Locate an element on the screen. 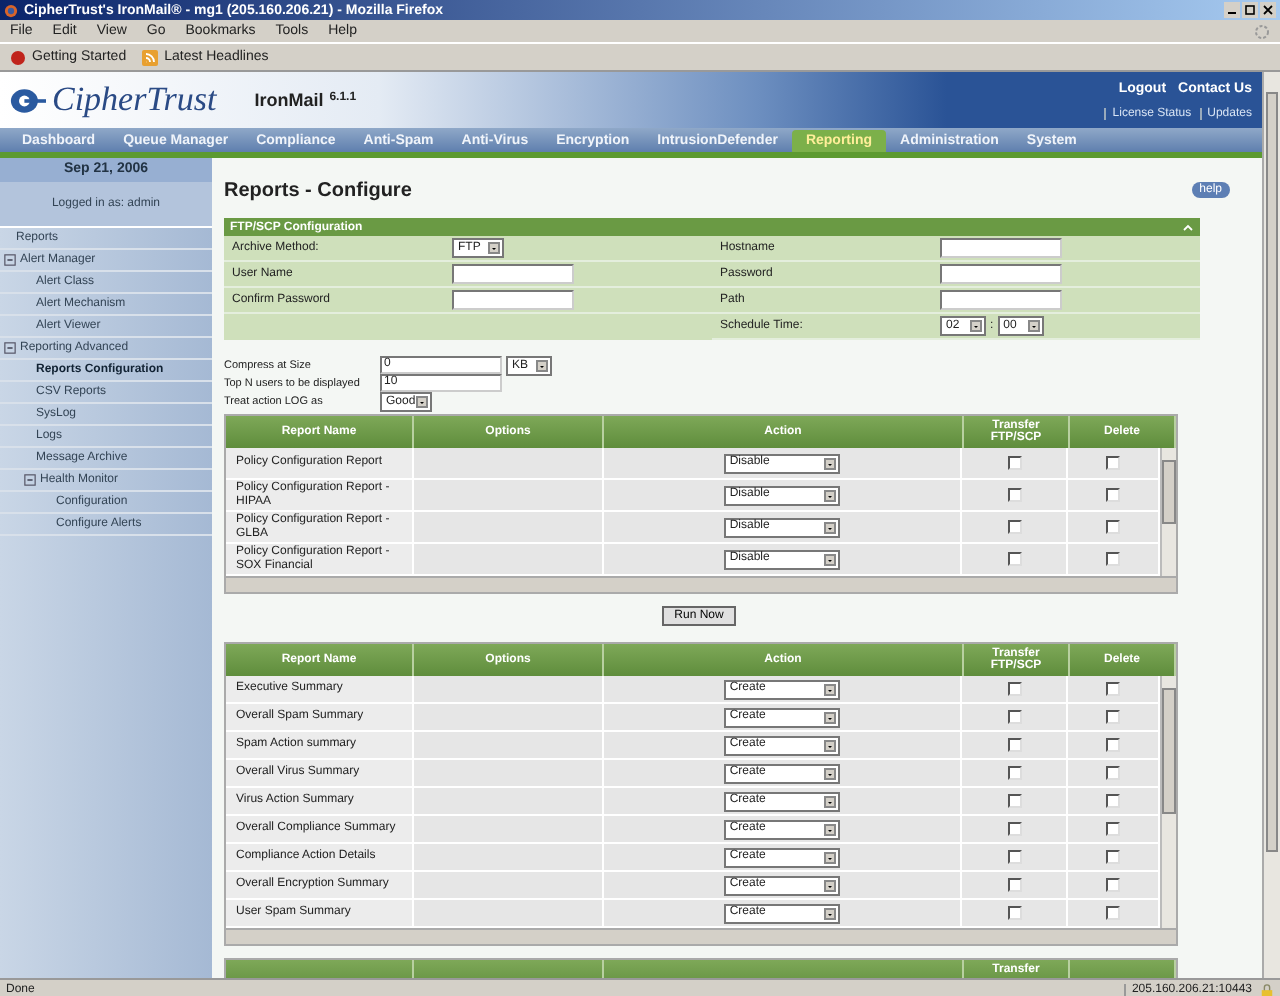 The width and height of the screenshot is (1280, 996). page-scrollbar is located at coordinates (1271, 525).